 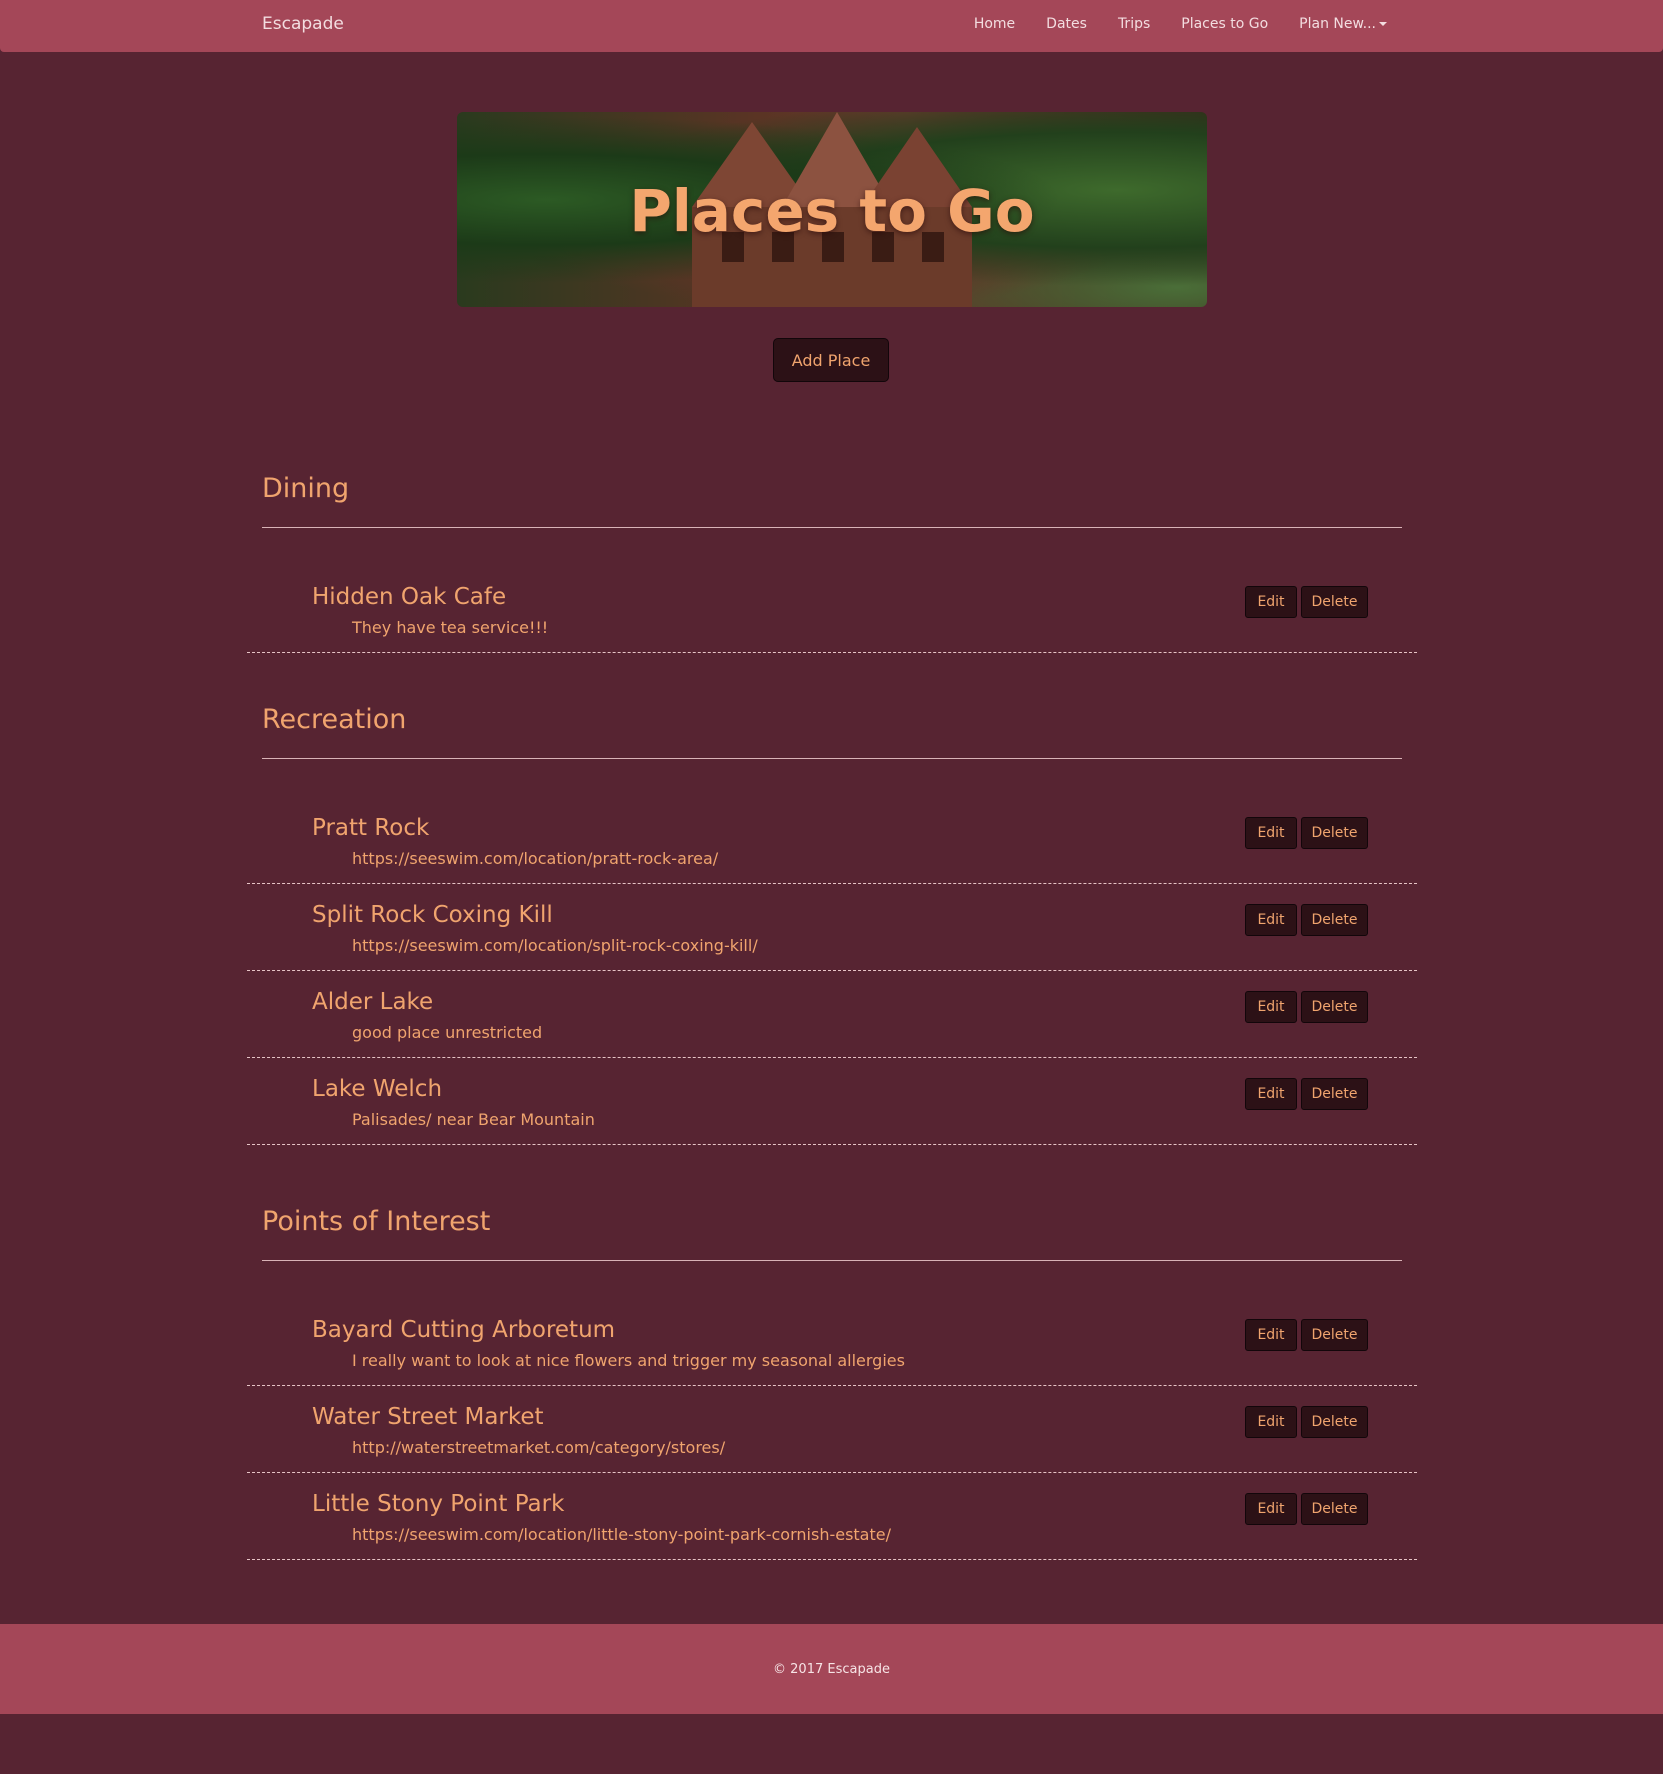 What do you see at coordinates (831, 360) in the screenshot?
I see `add-place-button: Add Place` at bounding box center [831, 360].